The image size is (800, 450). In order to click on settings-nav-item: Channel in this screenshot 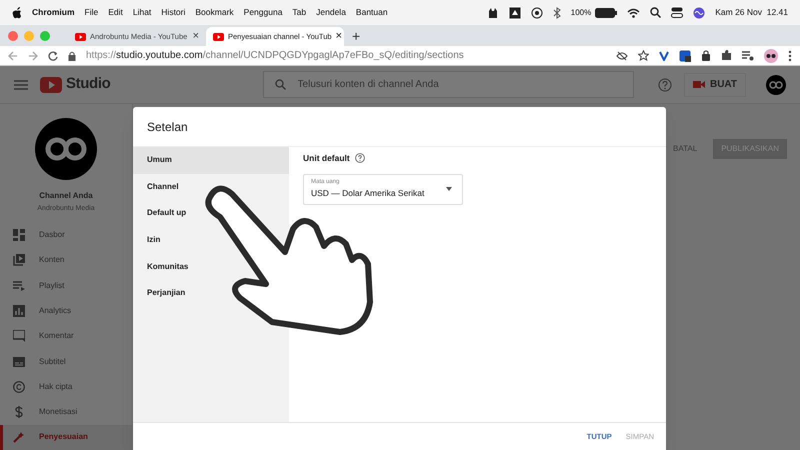, I will do `click(158, 187)`.